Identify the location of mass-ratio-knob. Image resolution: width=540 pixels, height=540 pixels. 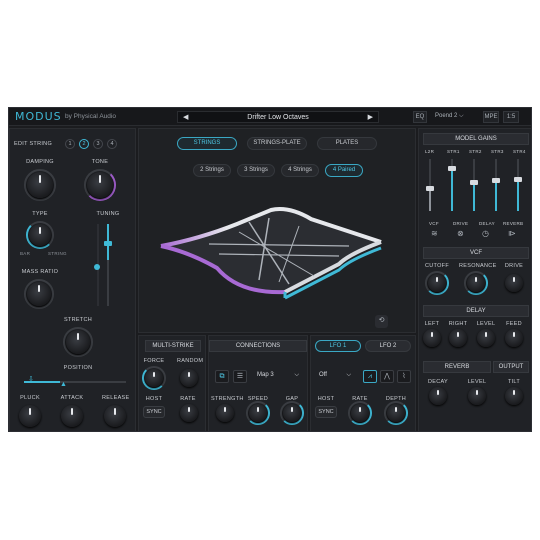
(39, 294).